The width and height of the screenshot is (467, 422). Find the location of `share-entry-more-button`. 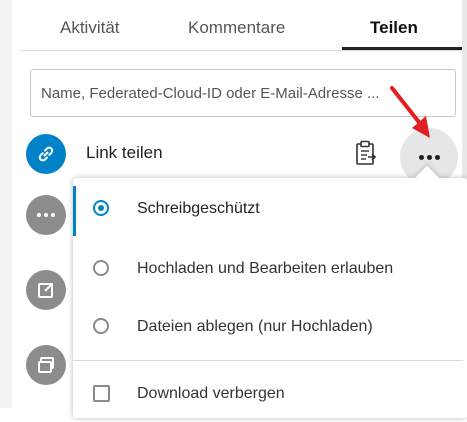

share-entry-more-button is located at coordinates (46, 215).